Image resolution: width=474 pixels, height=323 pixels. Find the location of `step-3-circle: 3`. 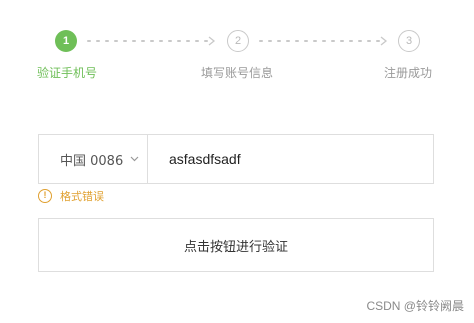

step-3-circle: 3 is located at coordinates (409, 41).